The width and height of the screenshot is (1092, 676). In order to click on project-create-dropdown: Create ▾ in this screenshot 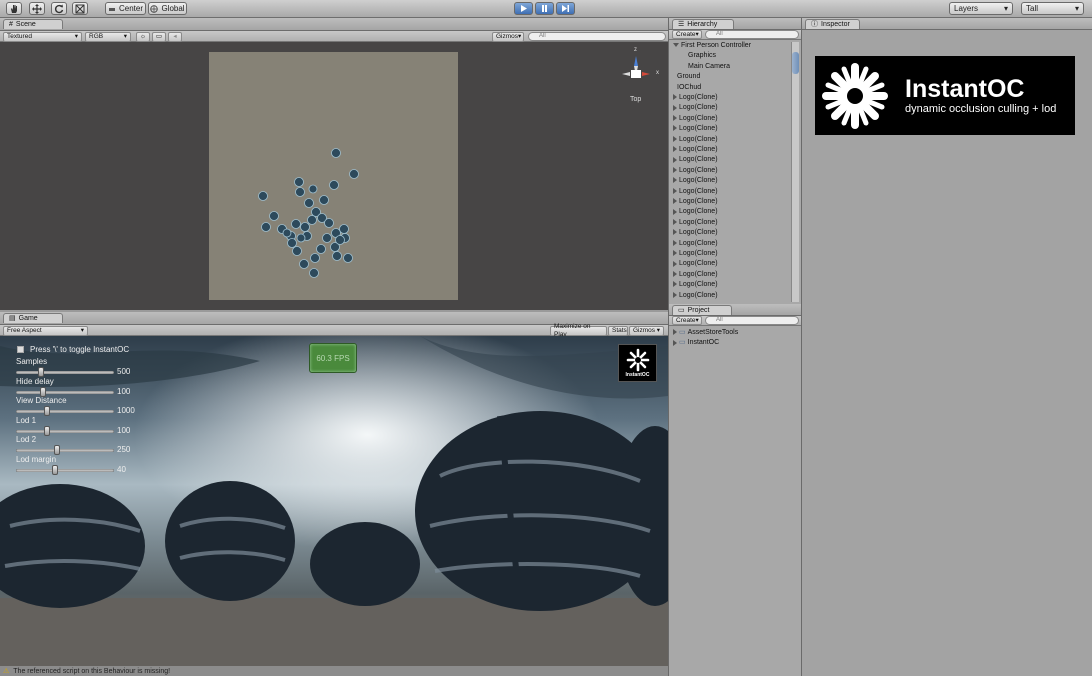, I will do `click(687, 320)`.